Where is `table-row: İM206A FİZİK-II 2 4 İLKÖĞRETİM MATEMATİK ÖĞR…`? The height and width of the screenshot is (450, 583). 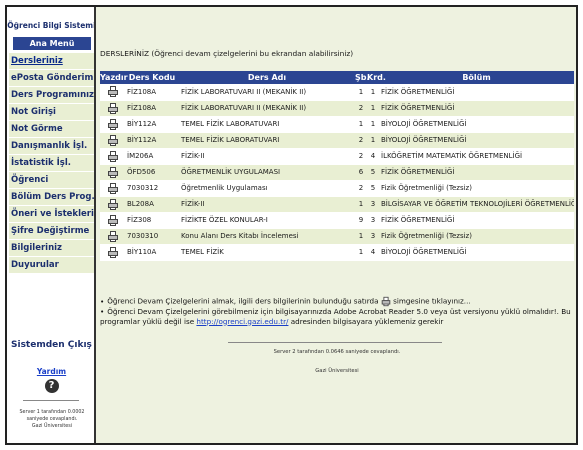 table-row: İM206A FİZİK-II 2 4 İLKÖĞRETİM MATEMATİK ÖĞR… is located at coordinates (337, 156).